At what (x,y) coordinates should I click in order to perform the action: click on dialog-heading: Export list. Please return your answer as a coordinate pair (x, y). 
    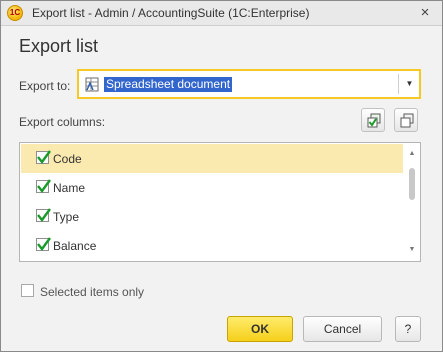
    Looking at the image, I should click on (59, 46).